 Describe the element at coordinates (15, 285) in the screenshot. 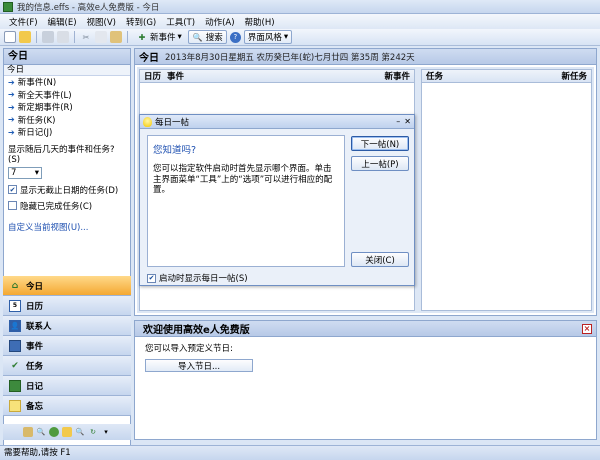

I see `home-icon: ⌂` at that location.